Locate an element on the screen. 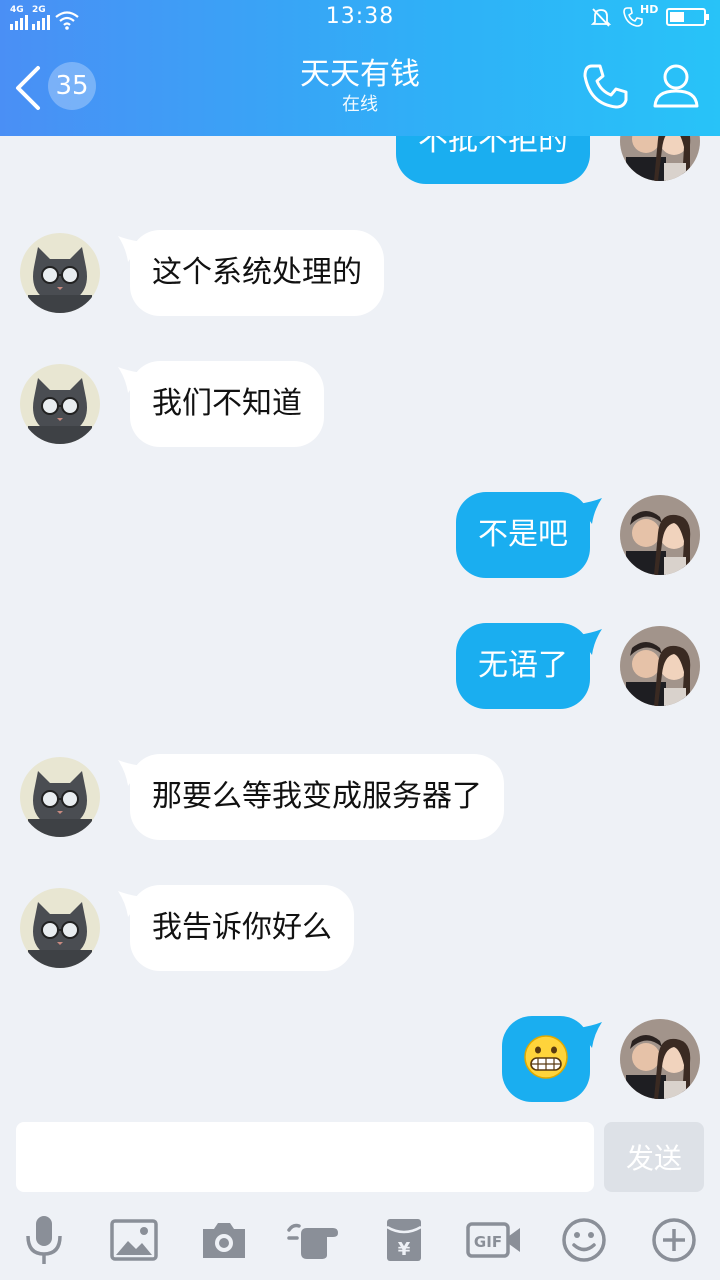  message-outgoing: 不是吧 is located at coordinates (360, 535).